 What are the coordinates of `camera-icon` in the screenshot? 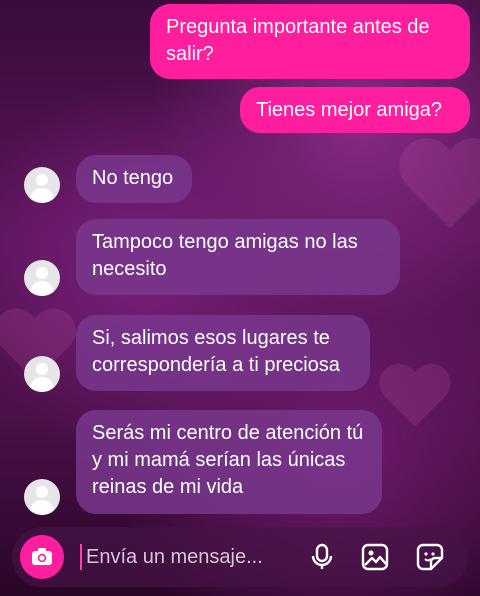 It's located at (42, 556).